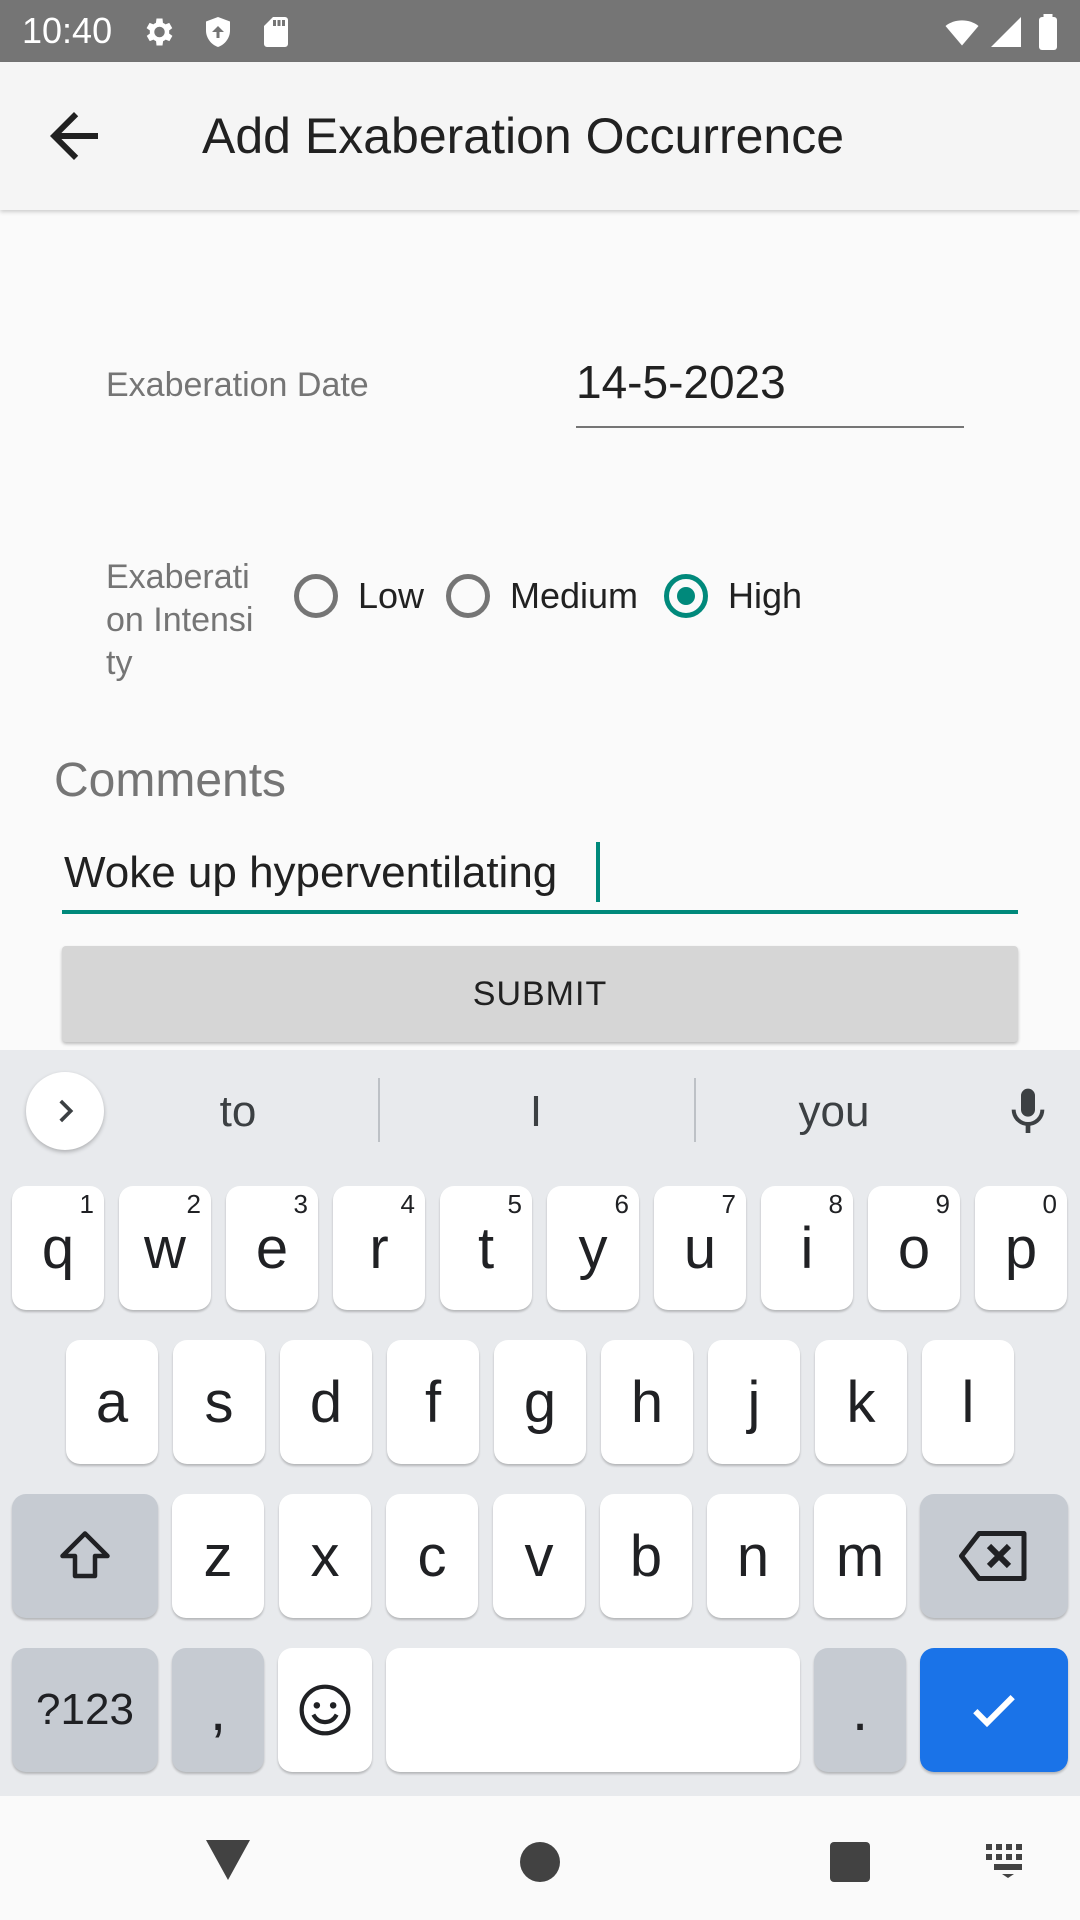  I want to click on intensity-label: Exaberation Intensity, so click(180, 620).